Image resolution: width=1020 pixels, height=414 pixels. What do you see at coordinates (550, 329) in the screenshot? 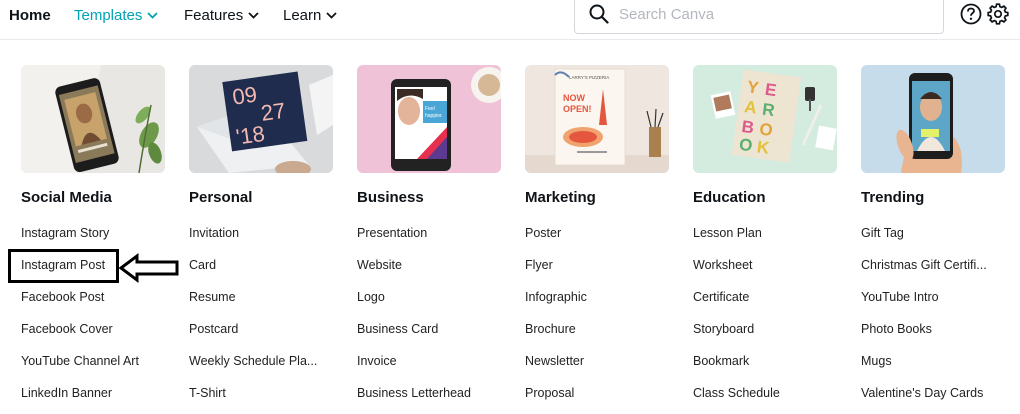
I see `link-label: Brochure` at bounding box center [550, 329].